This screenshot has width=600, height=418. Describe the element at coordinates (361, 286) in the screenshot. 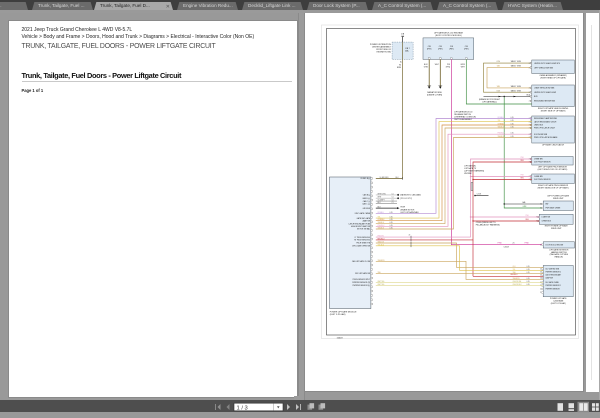

I see `svg-text: PWRPER SENSOR (L)` at that location.